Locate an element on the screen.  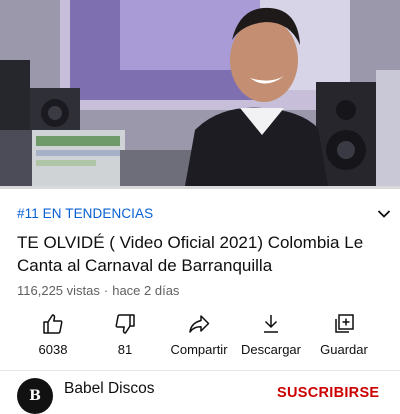
share-icon is located at coordinates (199, 324).